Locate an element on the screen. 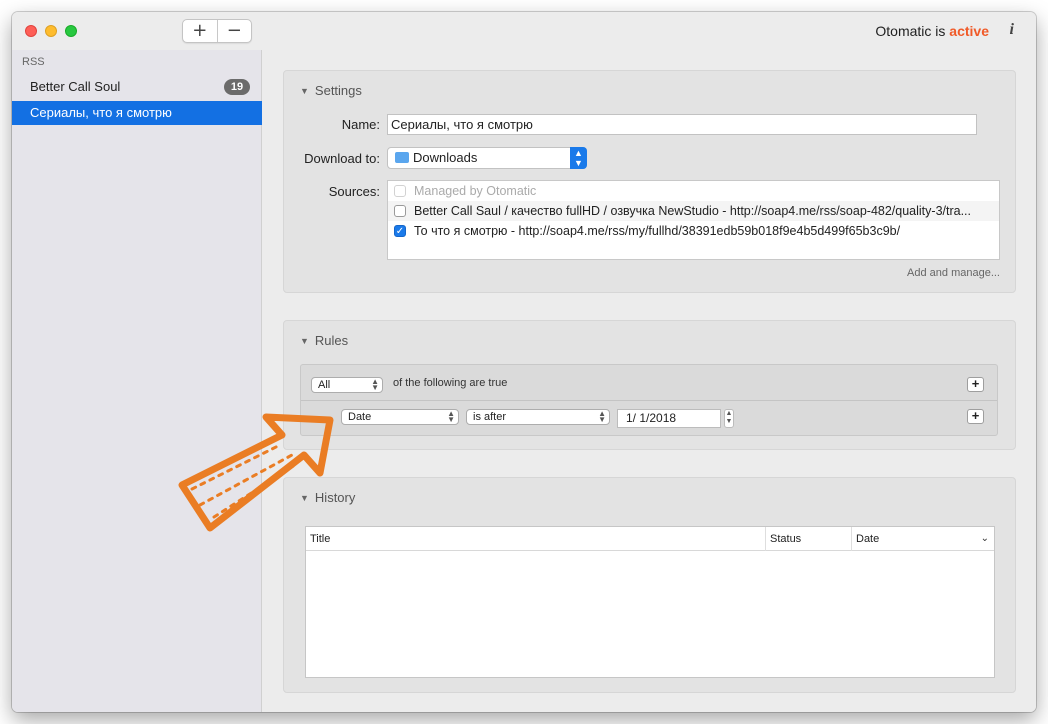 The image size is (1048, 724). name-label: Name: is located at coordinates (360, 124).